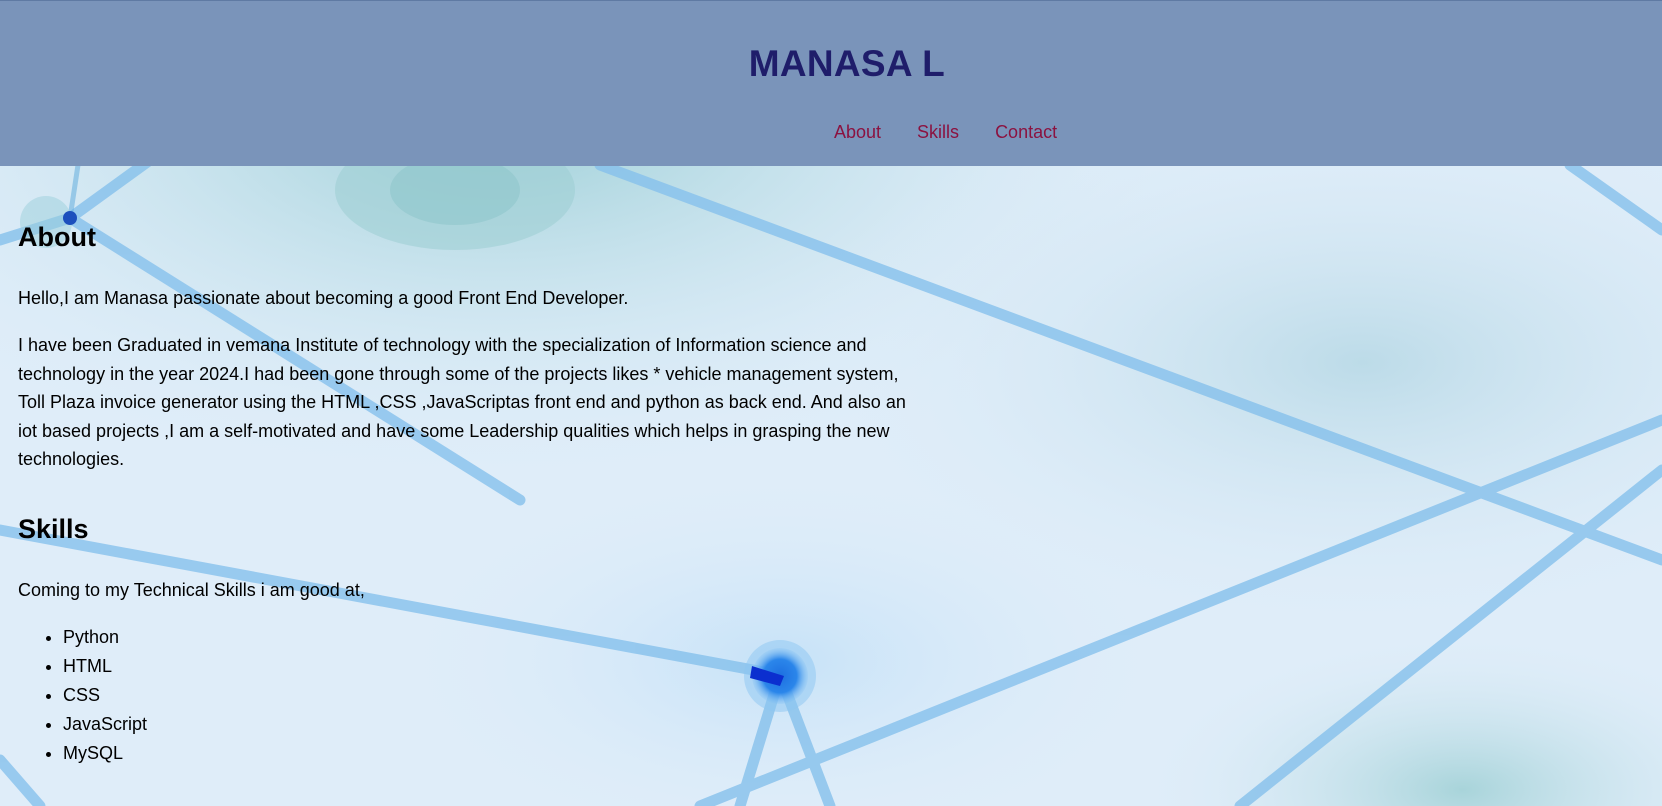 This screenshot has height=806, width=1662. I want to click on nav-link-skills: Skills, so click(938, 132).